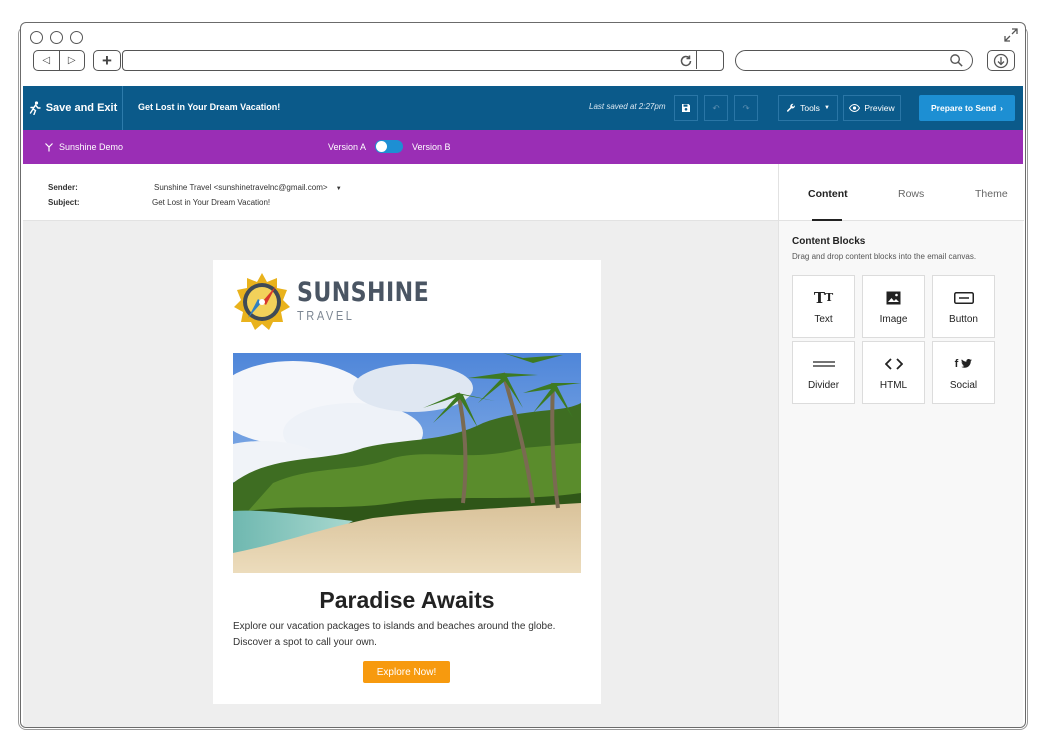 This screenshot has width=1045, height=750. I want to click on browser-address-row: ◁ ▷ +, so click(525, 61).